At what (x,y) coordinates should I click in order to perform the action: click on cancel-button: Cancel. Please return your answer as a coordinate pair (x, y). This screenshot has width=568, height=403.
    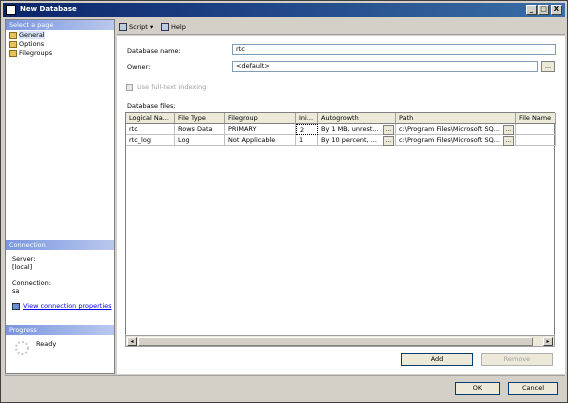
    Looking at the image, I should click on (533, 388).